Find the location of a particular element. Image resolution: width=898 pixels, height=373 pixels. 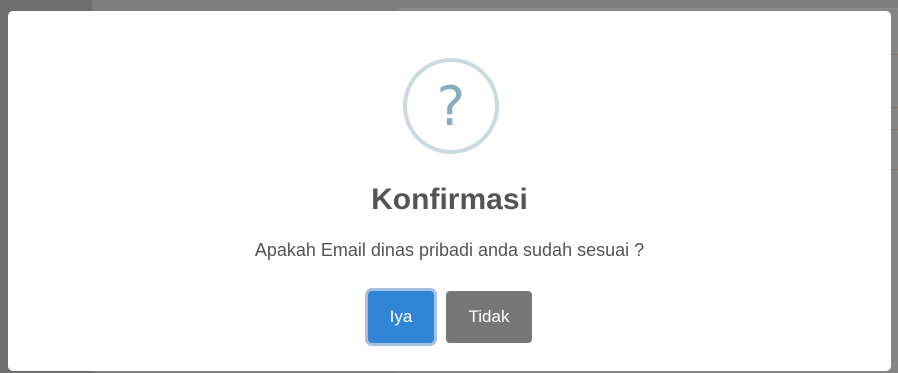

cancel-button: Tidak is located at coordinates (489, 317).